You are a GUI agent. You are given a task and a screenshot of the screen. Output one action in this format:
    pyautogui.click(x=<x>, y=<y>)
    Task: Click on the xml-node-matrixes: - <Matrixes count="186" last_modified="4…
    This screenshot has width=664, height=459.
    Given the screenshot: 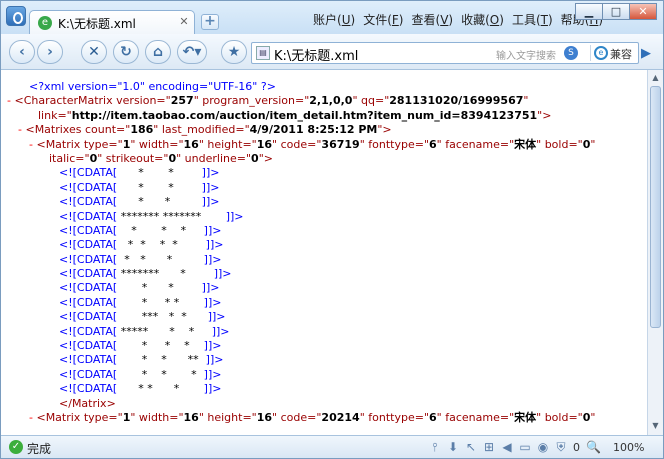 What is the action you would take?
    pyautogui.click(x=205, y=130)
    